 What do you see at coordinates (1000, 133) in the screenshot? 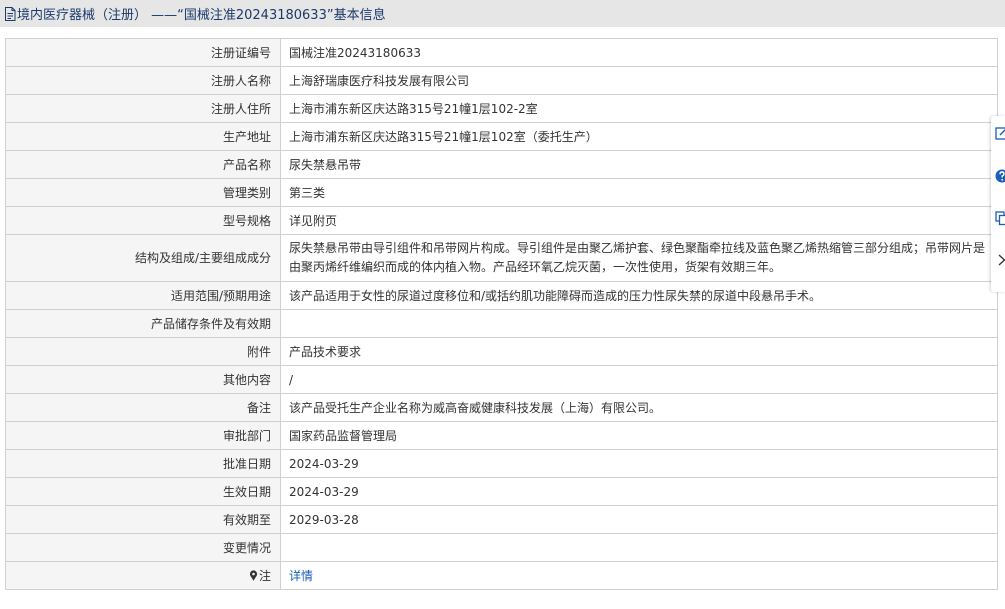
I see `edit-icon` at bounding box center [1000, 133].